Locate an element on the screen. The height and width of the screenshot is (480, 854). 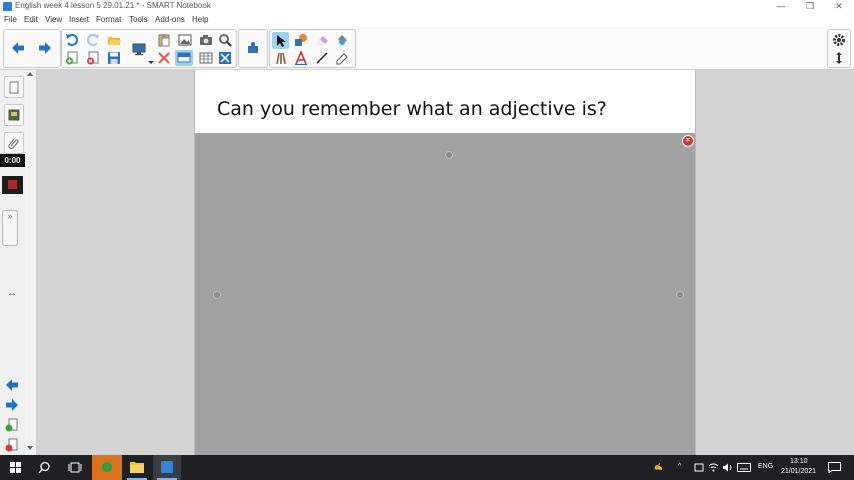
menu-format: Format is located at coordinates (108, 19).